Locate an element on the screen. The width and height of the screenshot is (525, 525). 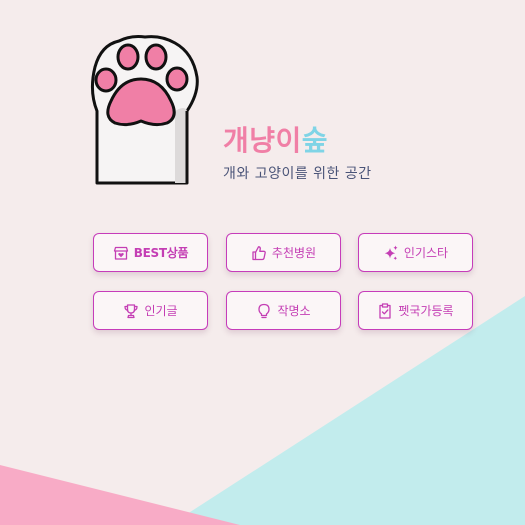
menu-button-recommended-hospital: 추천병원 is located at coordinates (283, 252).